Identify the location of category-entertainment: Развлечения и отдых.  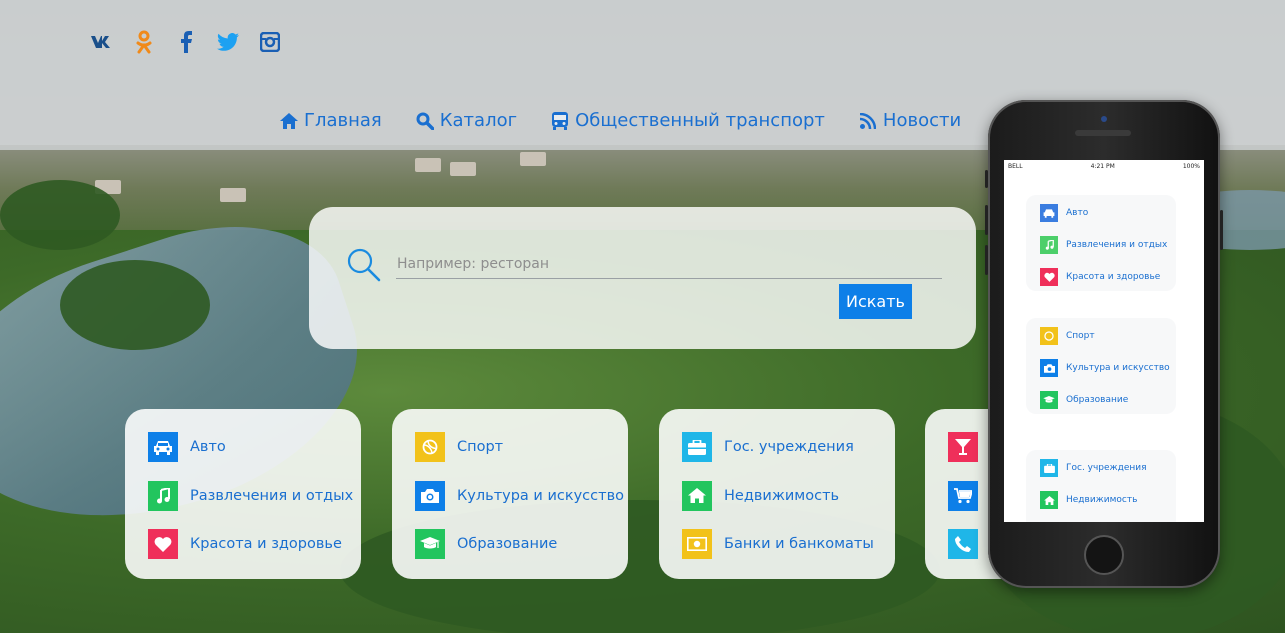
(254, 496).